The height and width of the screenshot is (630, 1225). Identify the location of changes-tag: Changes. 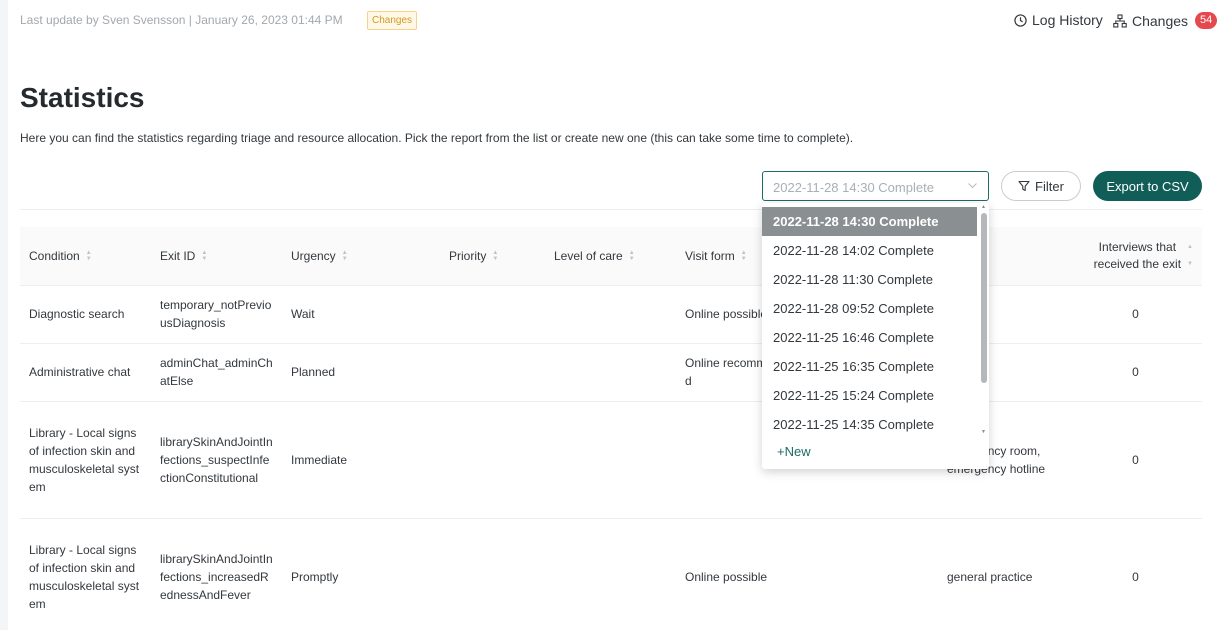
(392, 20).